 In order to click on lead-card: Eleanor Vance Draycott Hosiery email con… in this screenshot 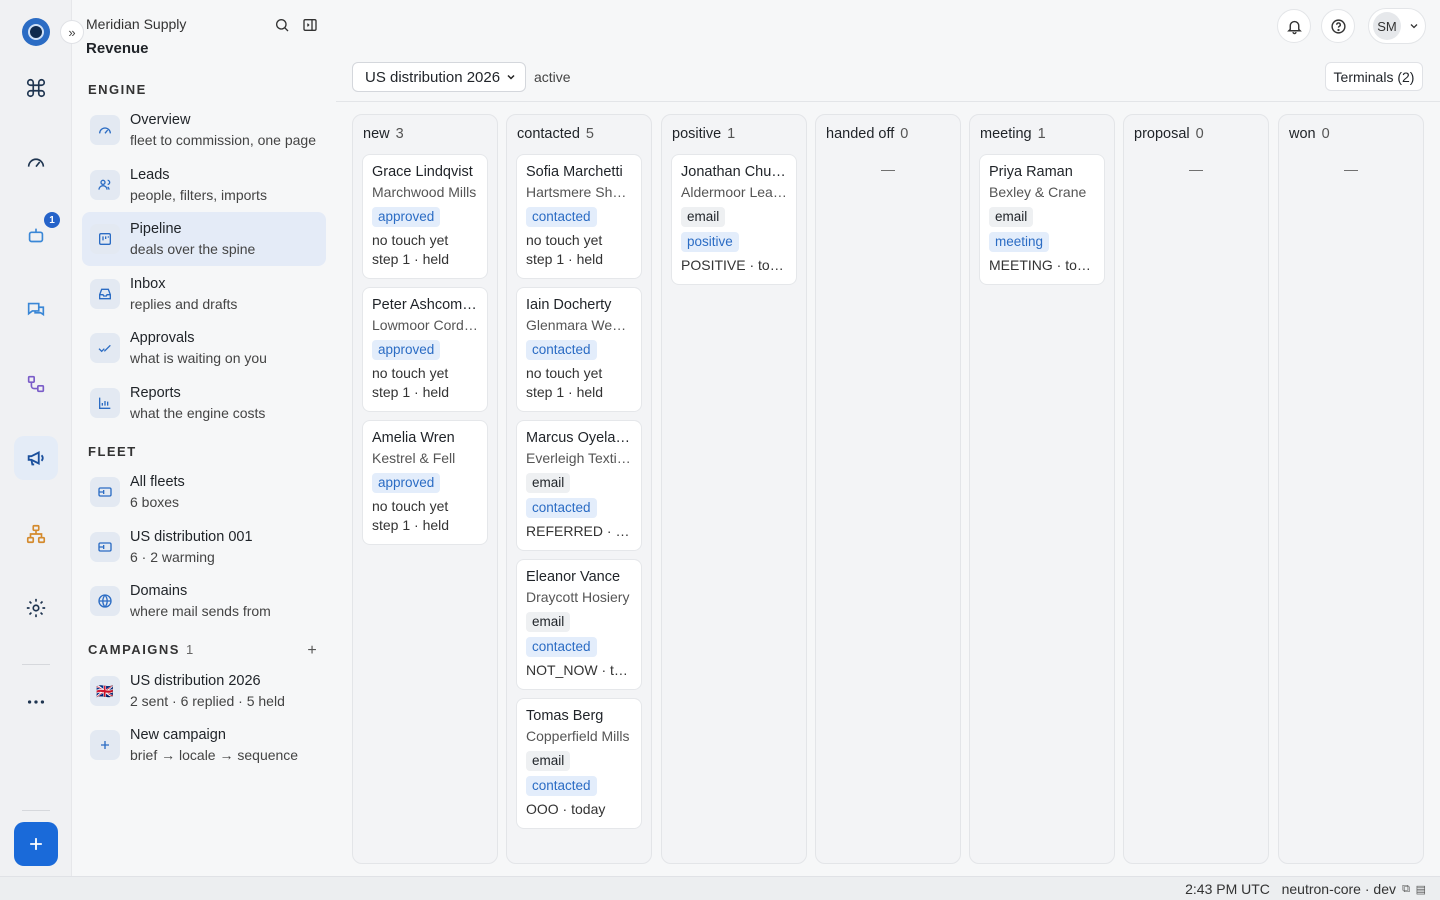, I will do `click(579, 624)`.